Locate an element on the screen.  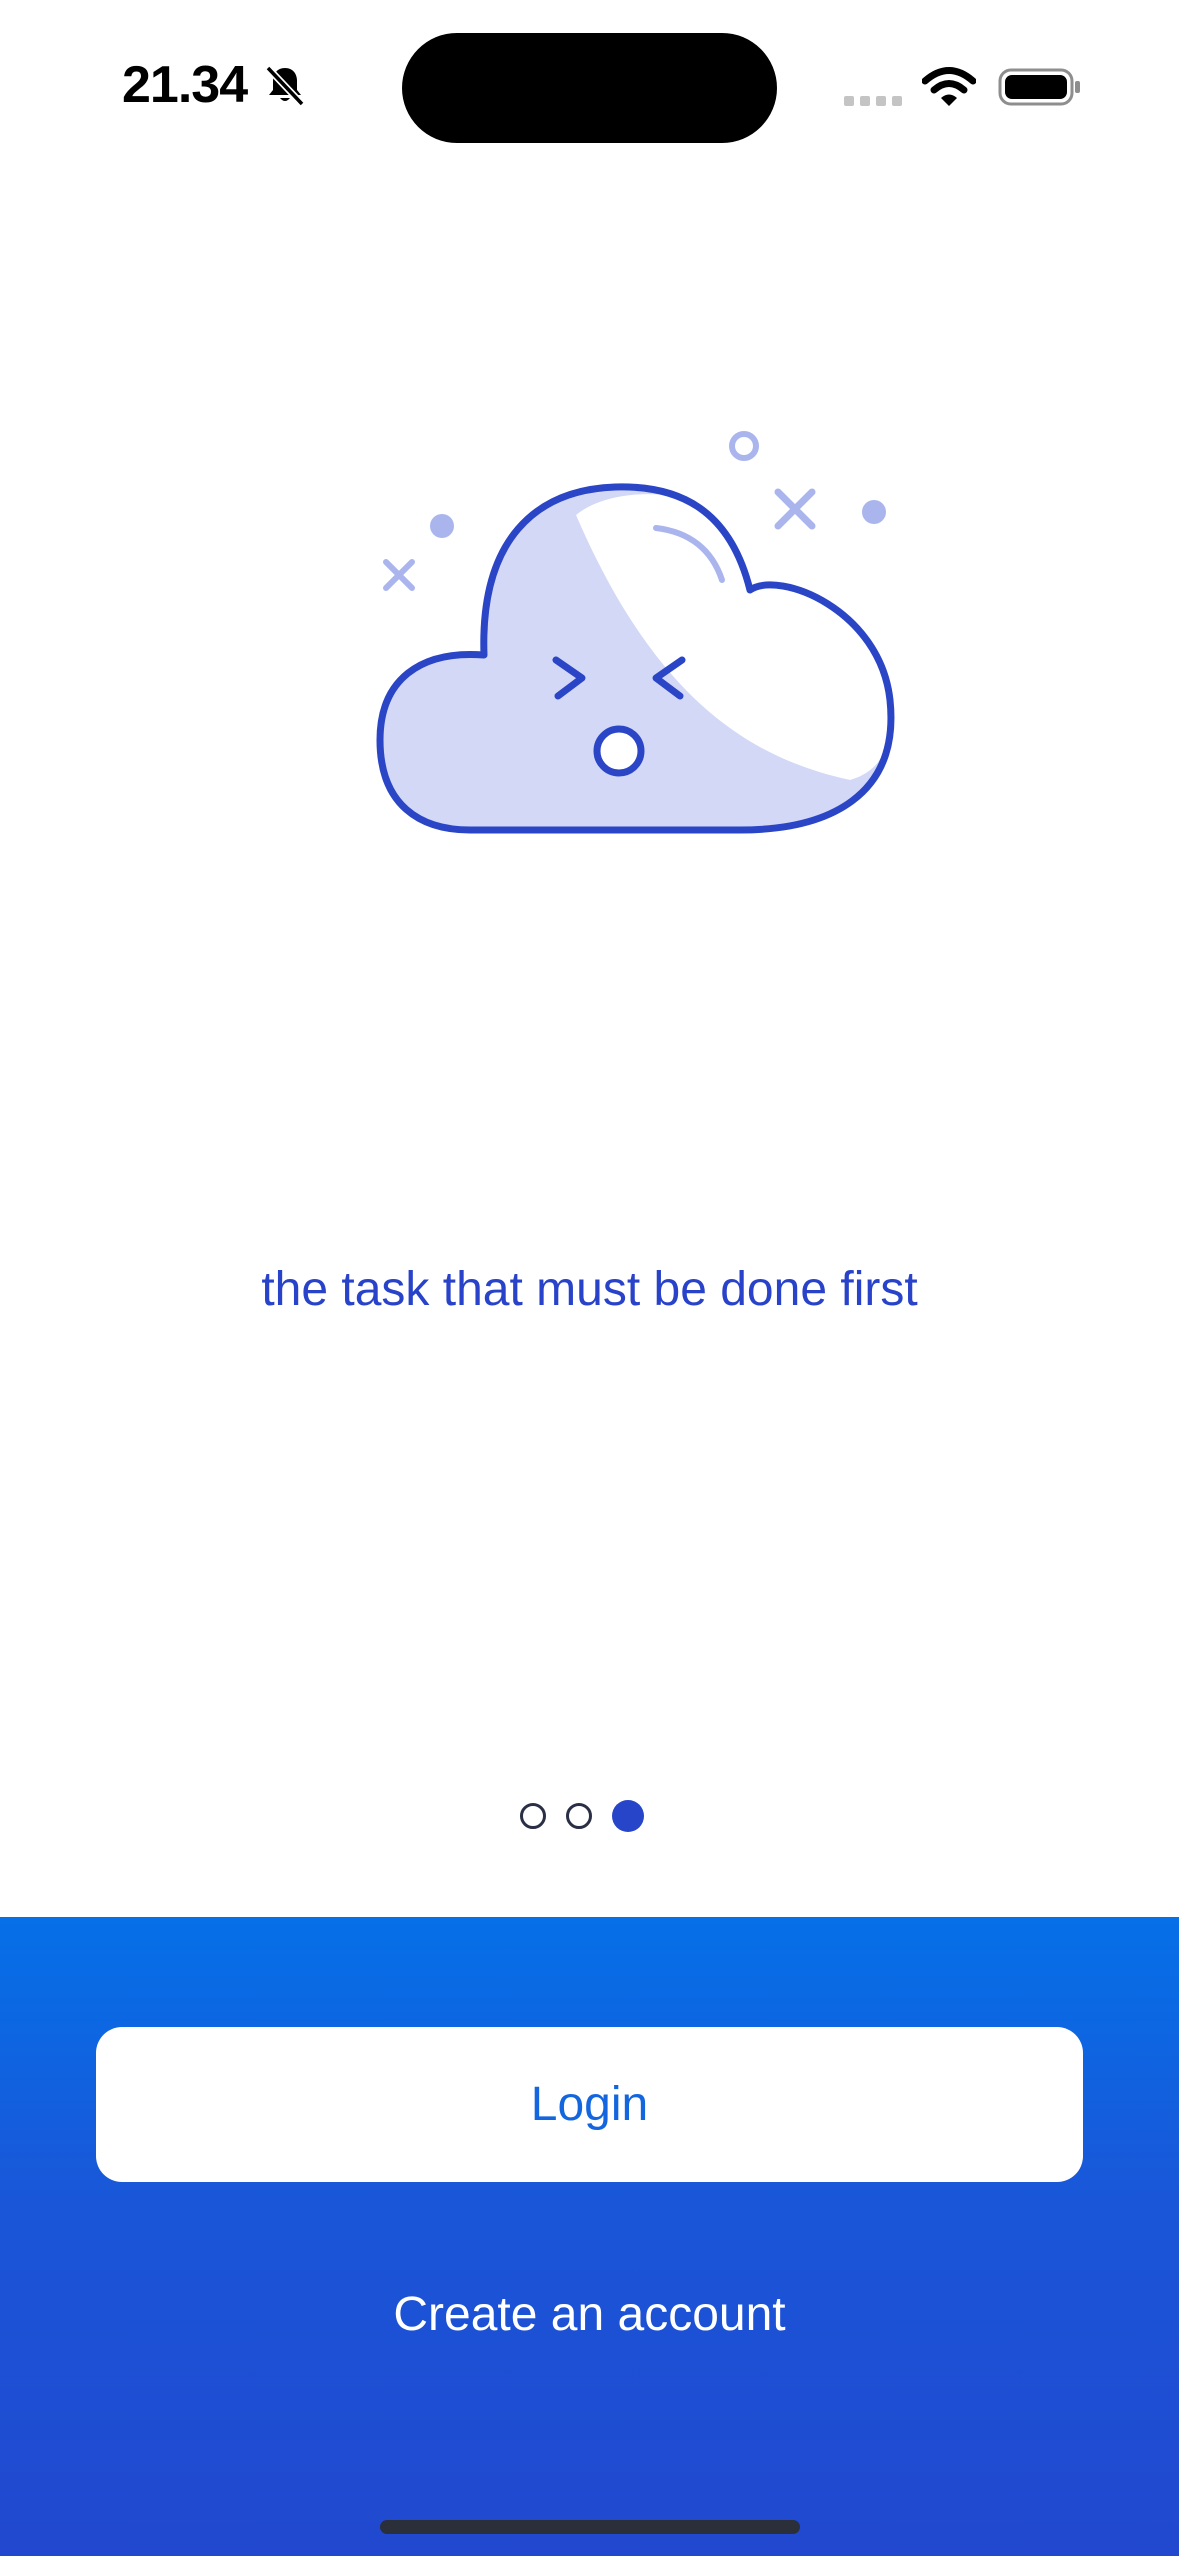
status-time: 21.34 is located at coordinates (185, 85).